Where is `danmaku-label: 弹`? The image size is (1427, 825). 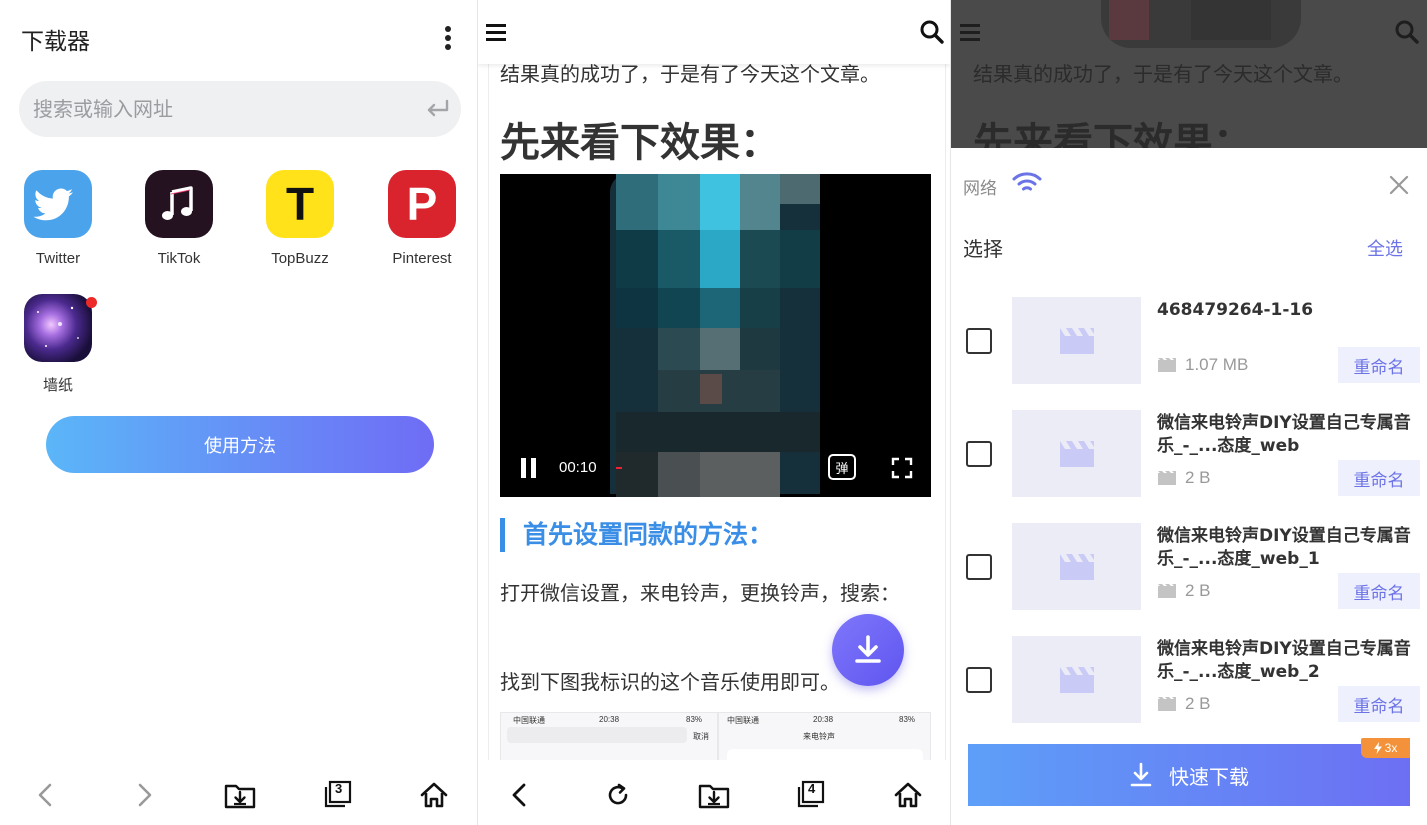 danmaku-label: 弹 is located at coordinates (842, 469).